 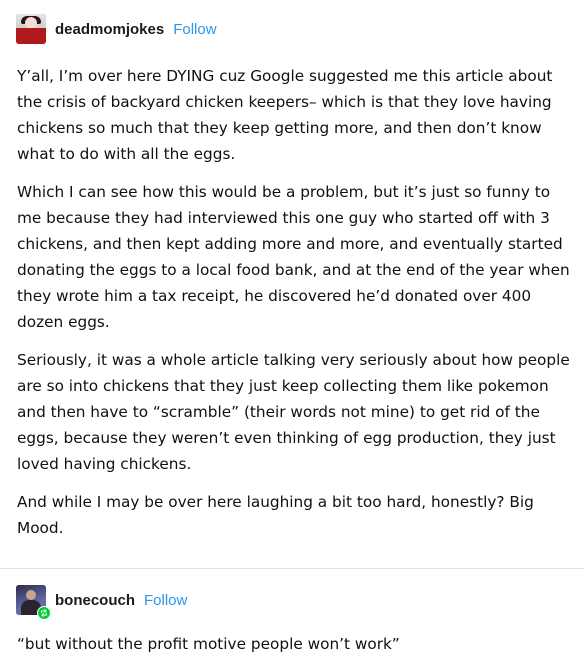 I want to click on post-header: deadmomjokes Follow, so click(x=116, y=29).